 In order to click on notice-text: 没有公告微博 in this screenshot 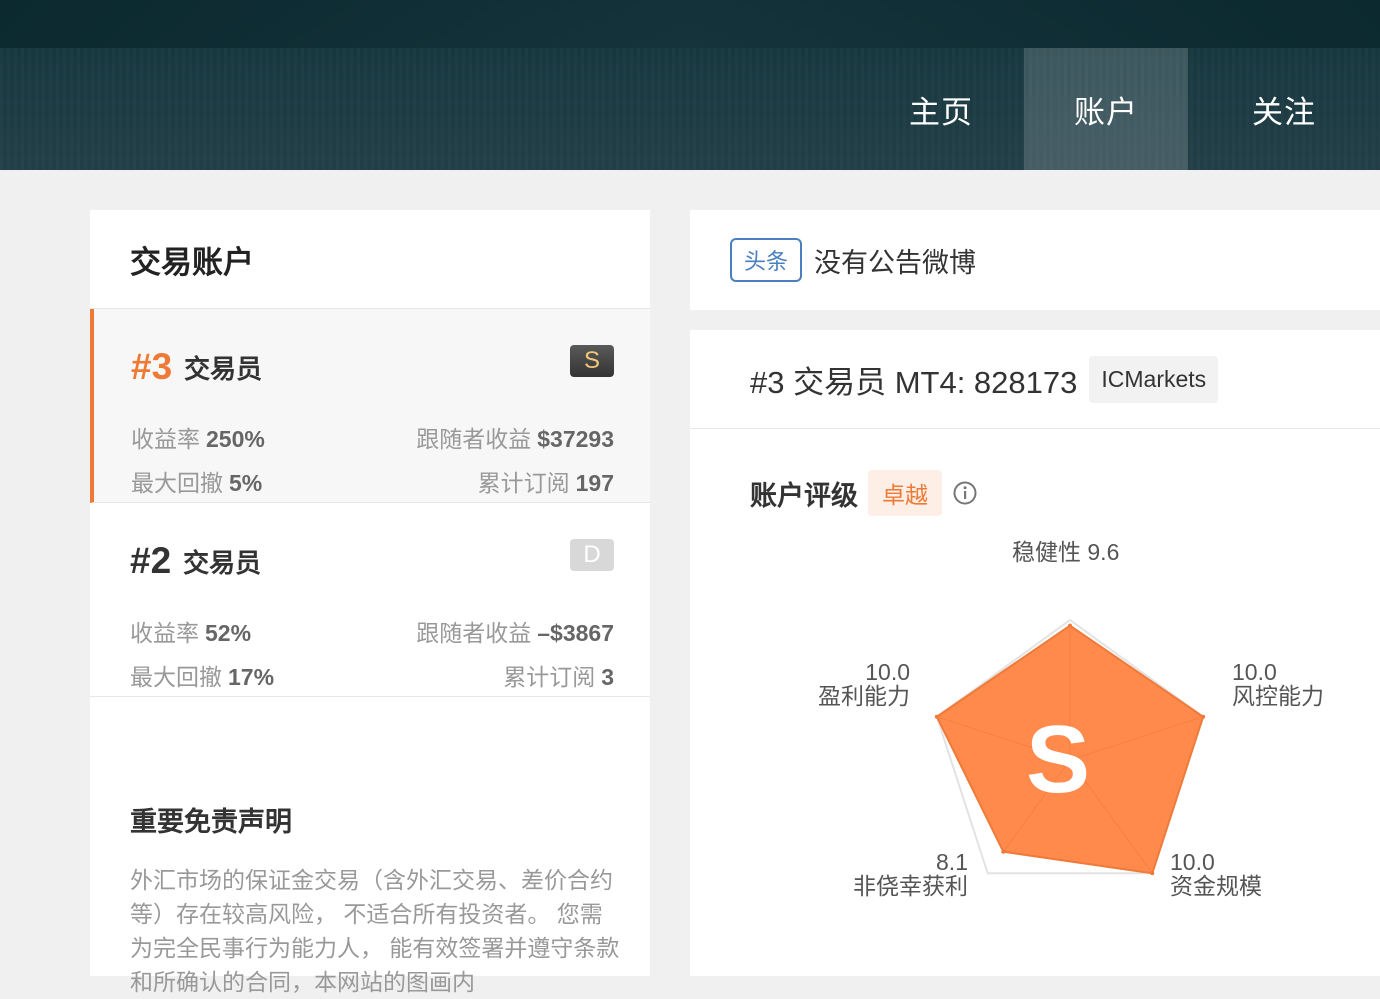, I will do `click(895, 262)`.